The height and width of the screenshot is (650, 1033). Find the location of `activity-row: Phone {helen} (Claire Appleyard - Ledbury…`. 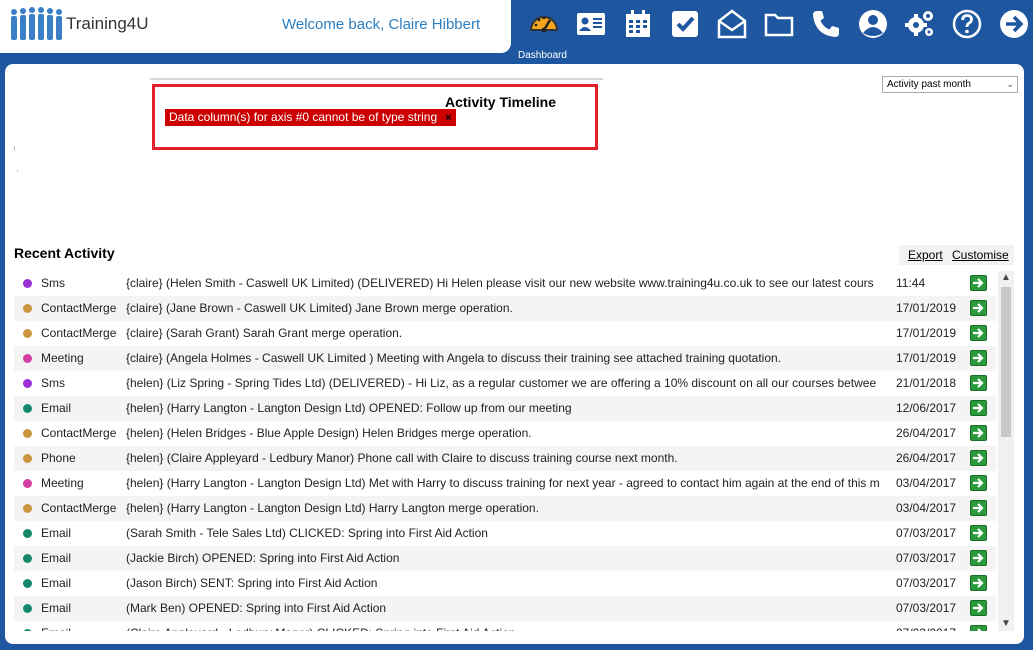

activity-row: Phone {helen} (Claire Appleyard - Ledbury… is located at coordinates (505, 458).